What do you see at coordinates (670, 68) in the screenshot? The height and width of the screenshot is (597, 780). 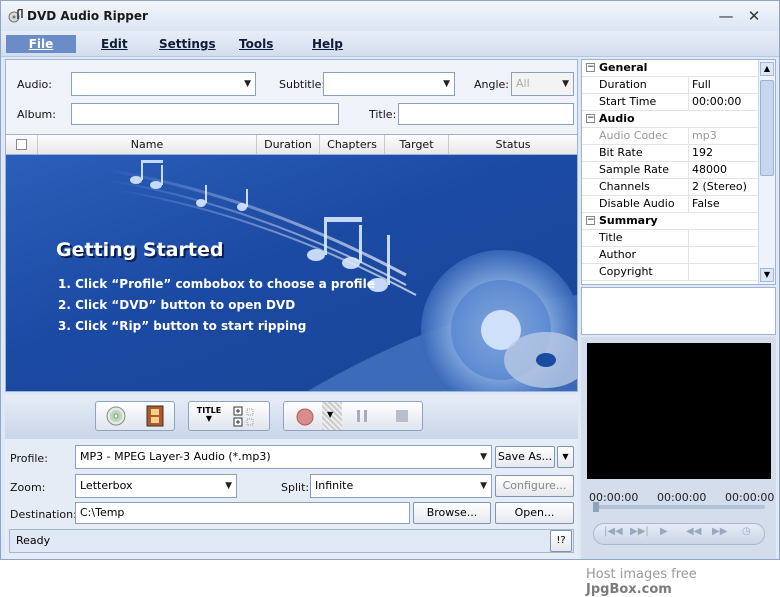 I see `property-category: − General` at bounding box center [670, 68].